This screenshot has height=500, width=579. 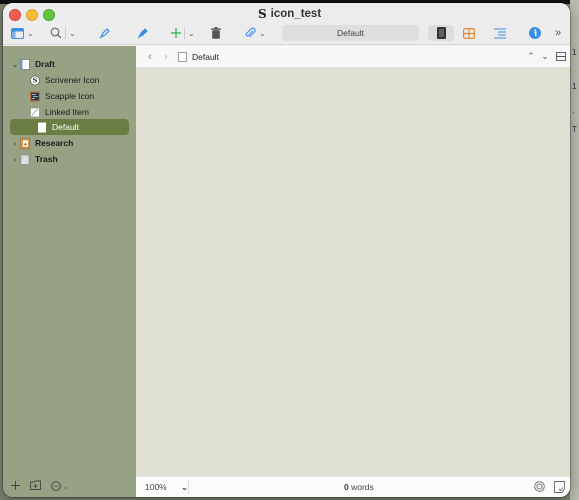 What do you see at coordinates (362, 487) in the screenshot?
I see `word-count-label: words` at bounding box center [362, 487].